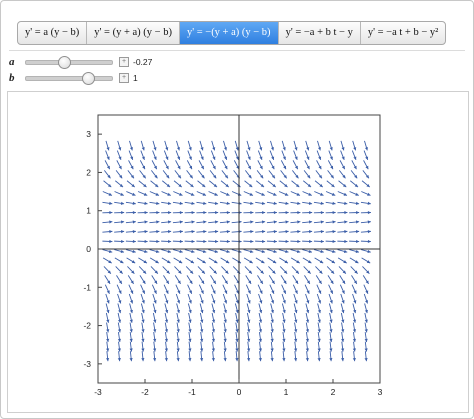 Image resolution: width=474 pixels, height=419 pixels. What do you see at coordinates (133, 33) in the screenshot?
I see `tab-equation-2: y' = (y + a) (y − b)` at bounding box center [133, 33].